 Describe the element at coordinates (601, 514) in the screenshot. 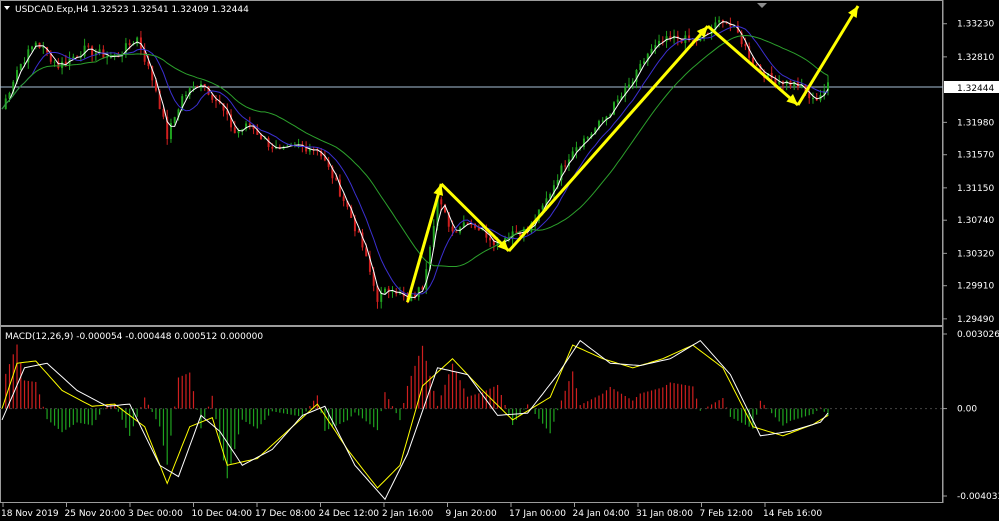

I see `time-tick-label: 24 Jan 04:00` at that location.